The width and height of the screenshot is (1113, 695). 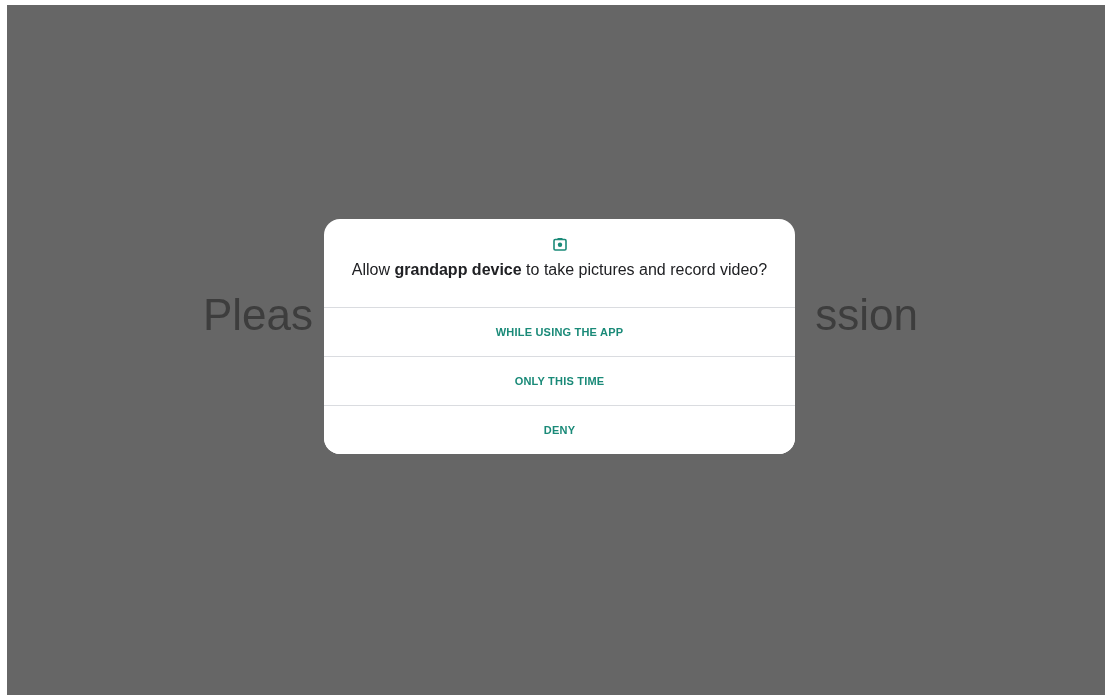 What do you see at coordinates (559, 244) in the screenshot?
I see `camera-icon` at bounding box center [559, 244].